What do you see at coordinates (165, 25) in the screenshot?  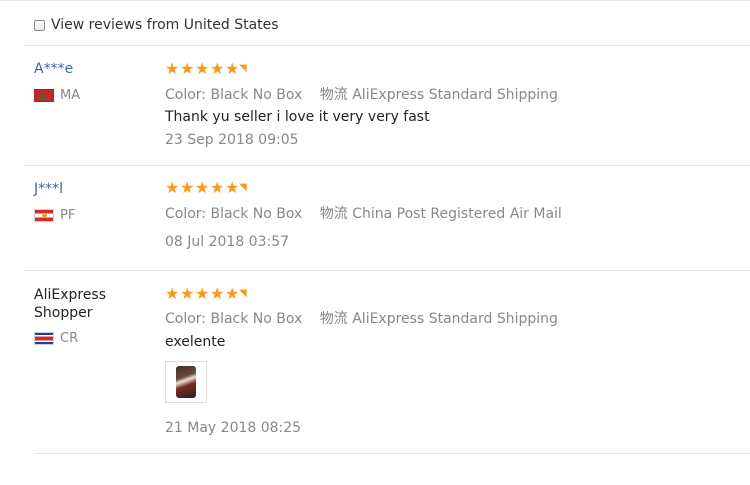 I see `us-reviews-filter-label: View reviews from United States` at bounding box center [165, 25].